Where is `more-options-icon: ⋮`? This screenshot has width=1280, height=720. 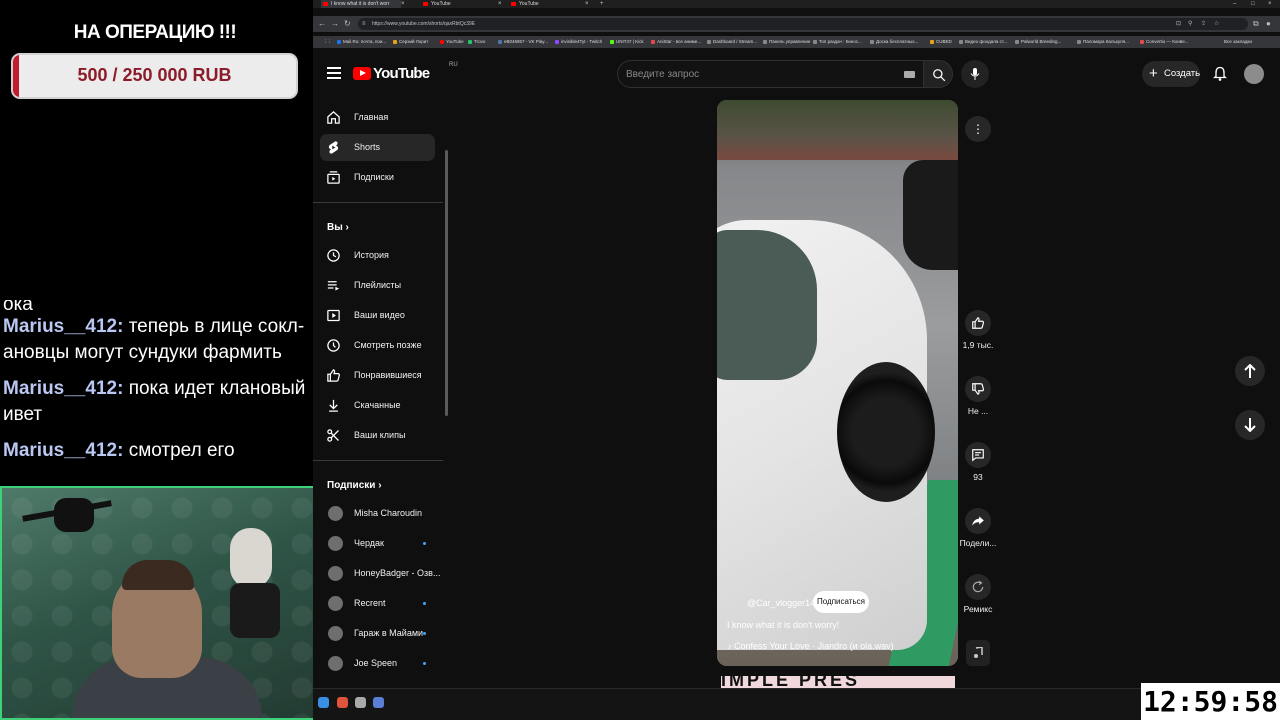
more-options-icon: ⋮ is located at coordinates (978, 129).